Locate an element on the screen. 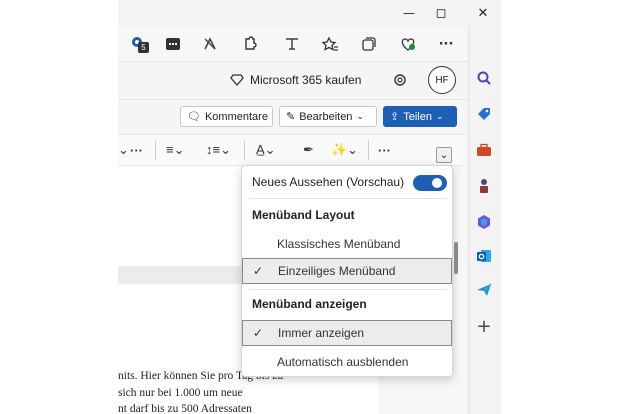  reading-icon is located at coordinates (173, 44).